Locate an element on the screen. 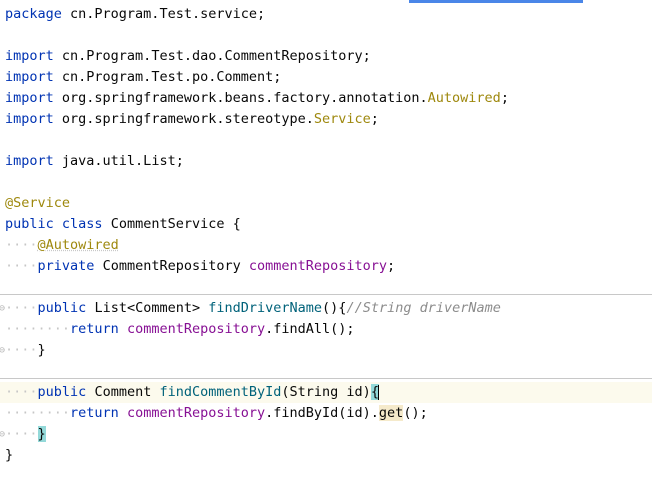 This screenshot has width=652, height=481. return-type: List<Comment> is located at coordinates (147, 308).